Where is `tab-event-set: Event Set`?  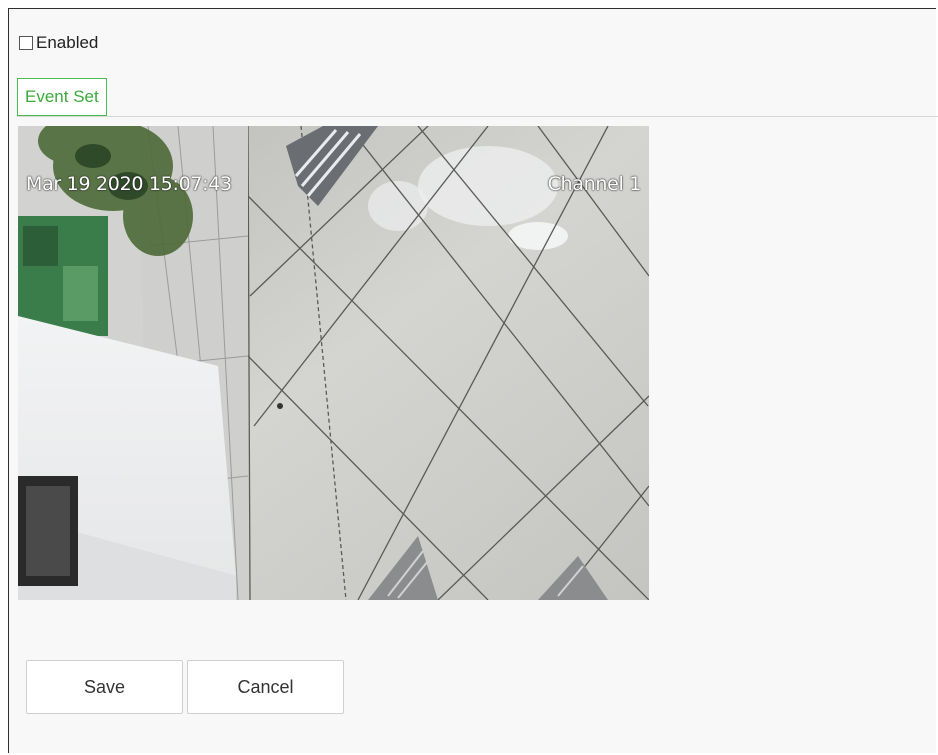 tab-event-set: Event Set is located at coordinates (62, 97).